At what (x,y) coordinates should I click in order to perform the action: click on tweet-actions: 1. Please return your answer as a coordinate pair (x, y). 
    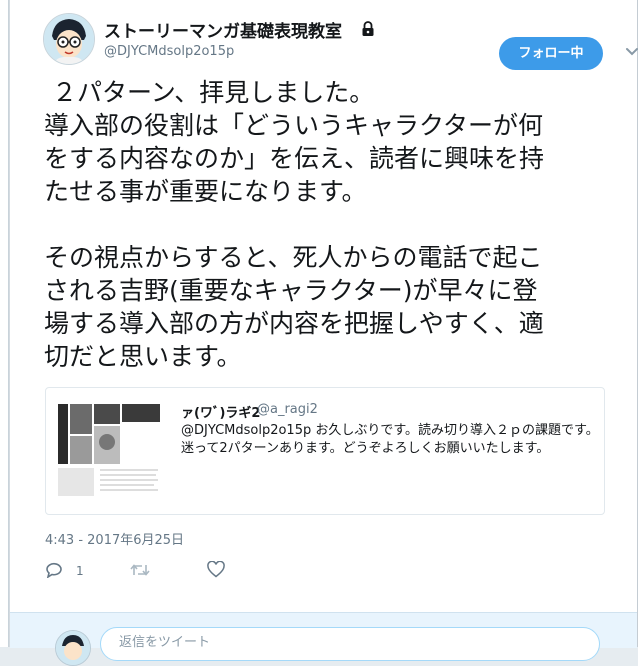
    Looking at the image, I should click on (195, 571).